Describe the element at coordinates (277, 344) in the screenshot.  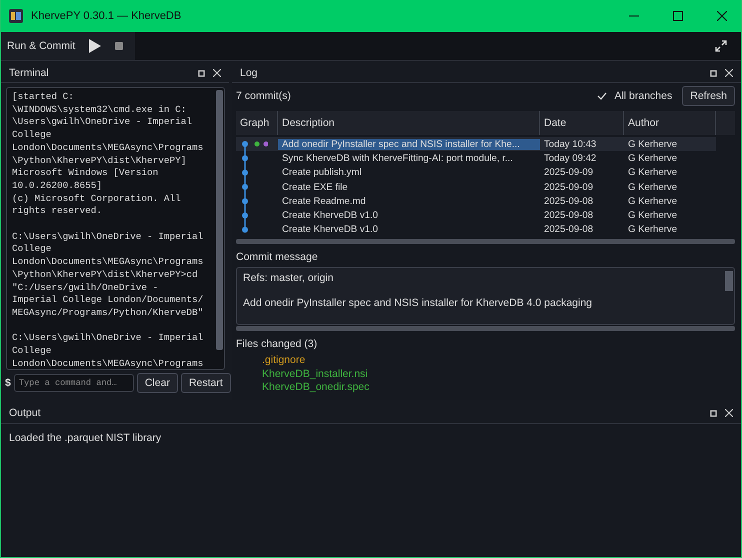
I see `section-label: Files changed (3)` at that location.